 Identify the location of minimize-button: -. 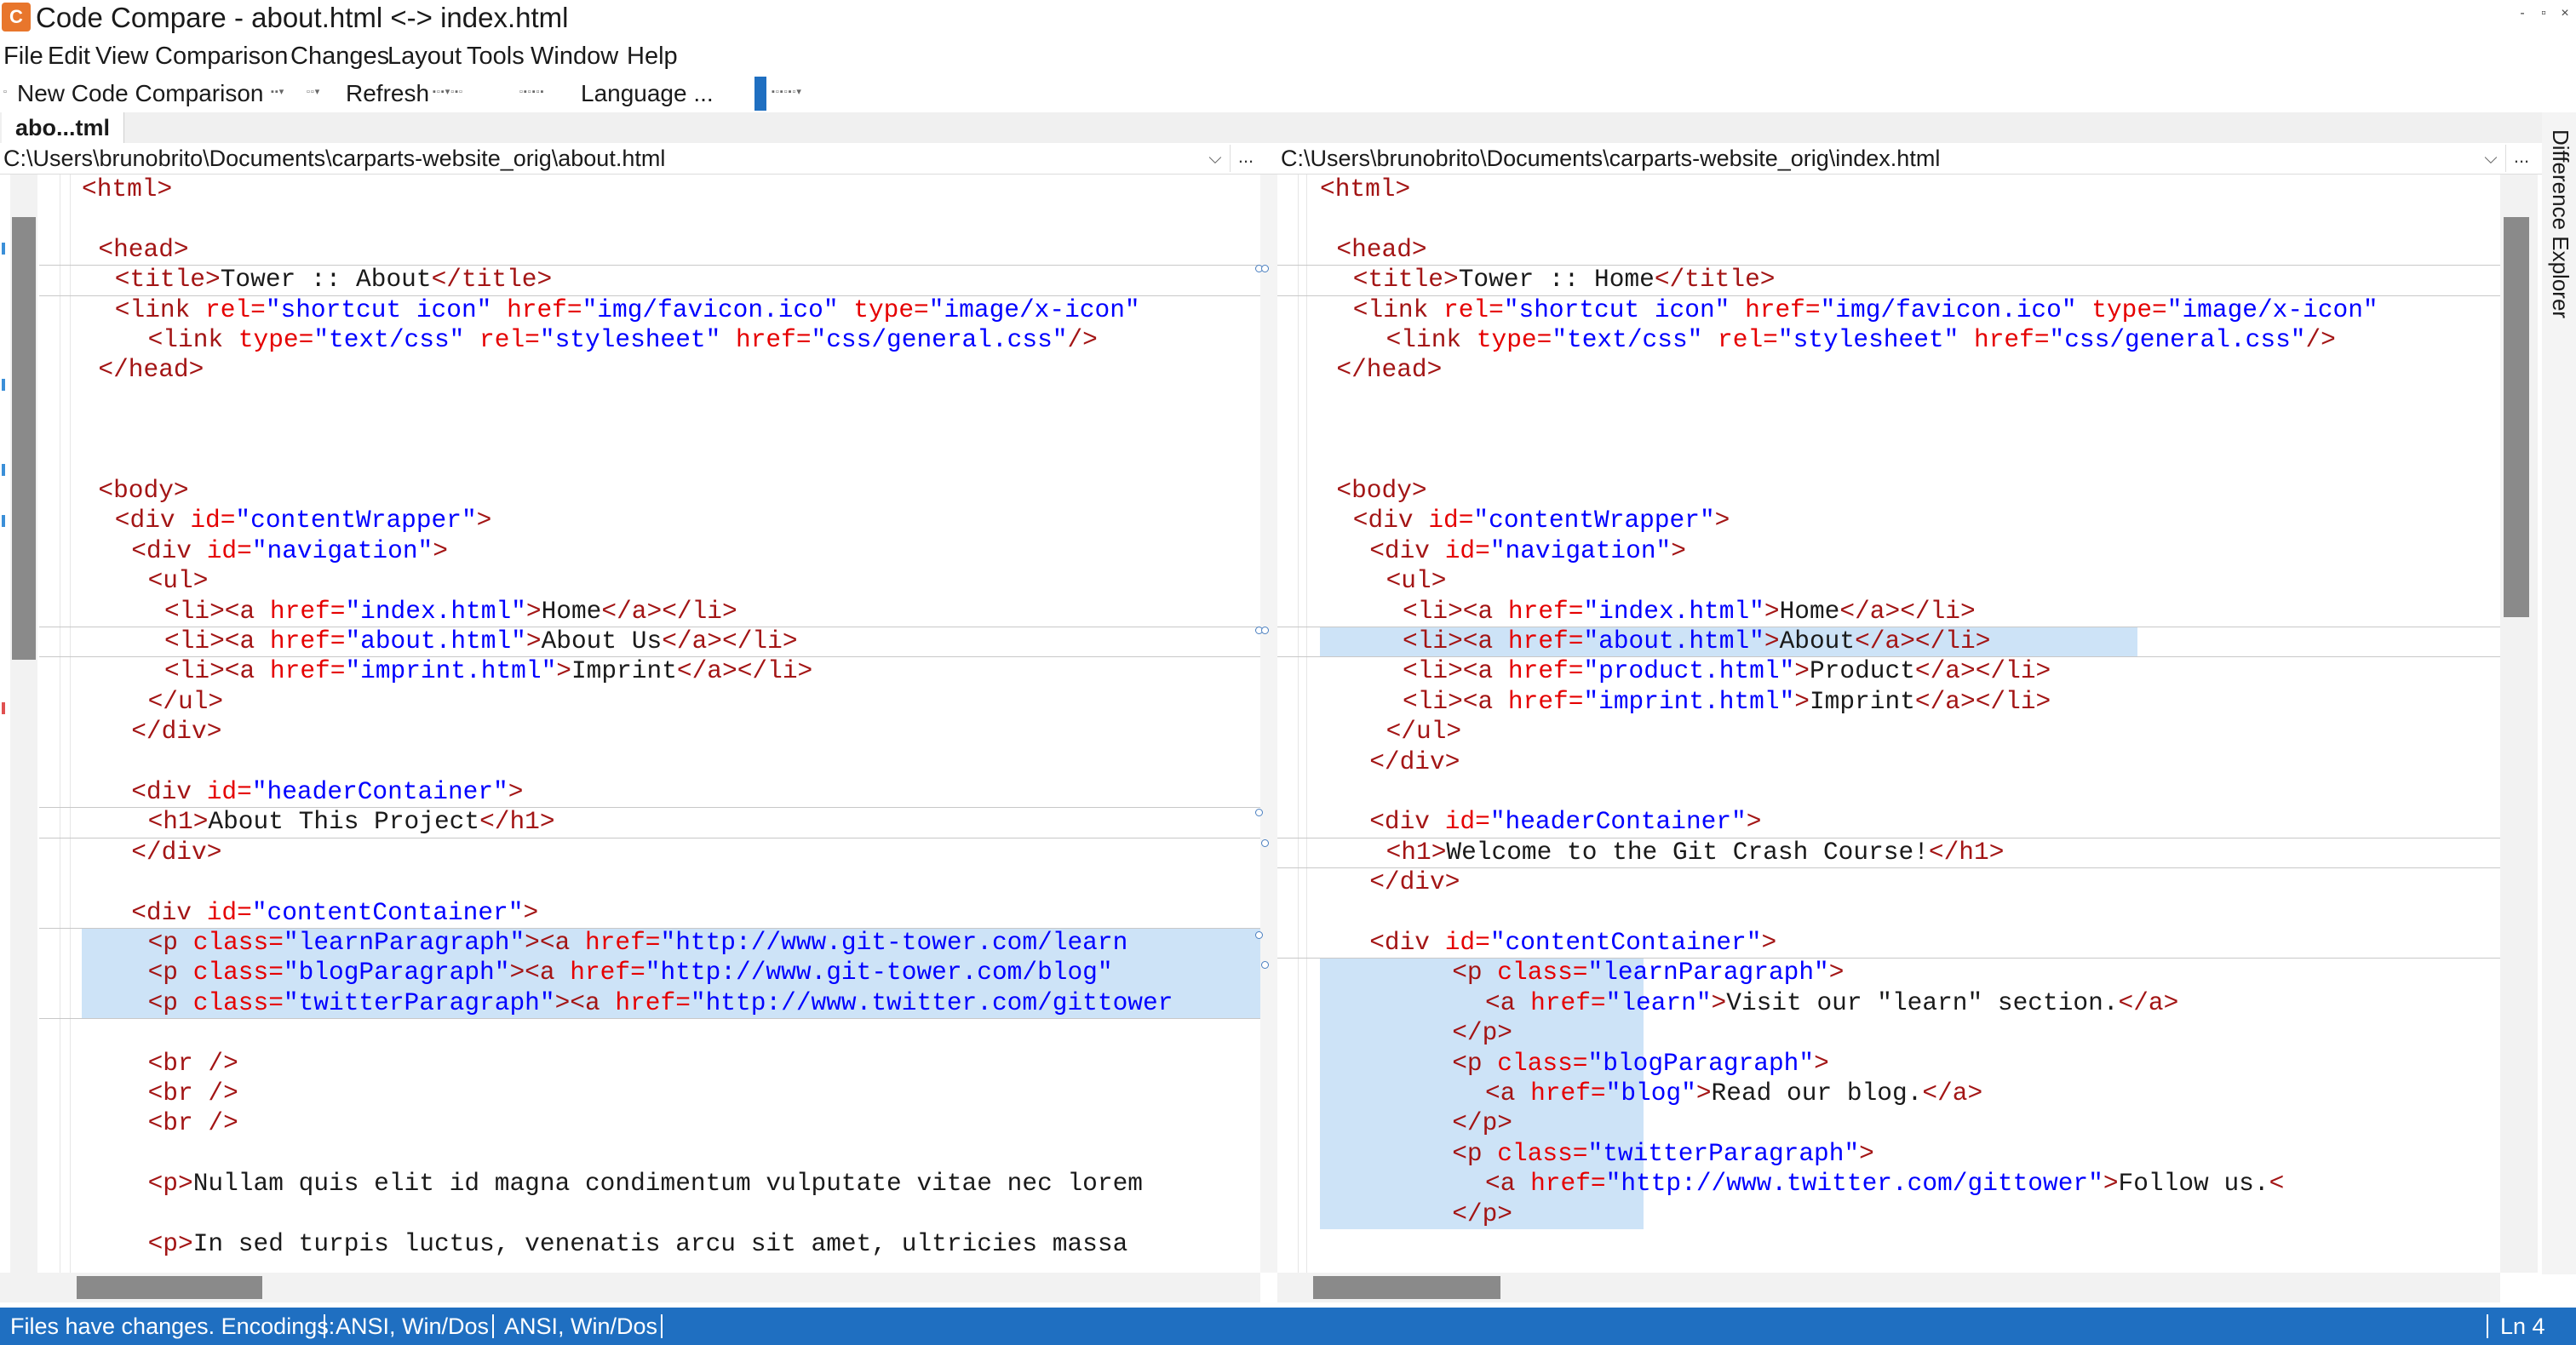
(2522, 13).